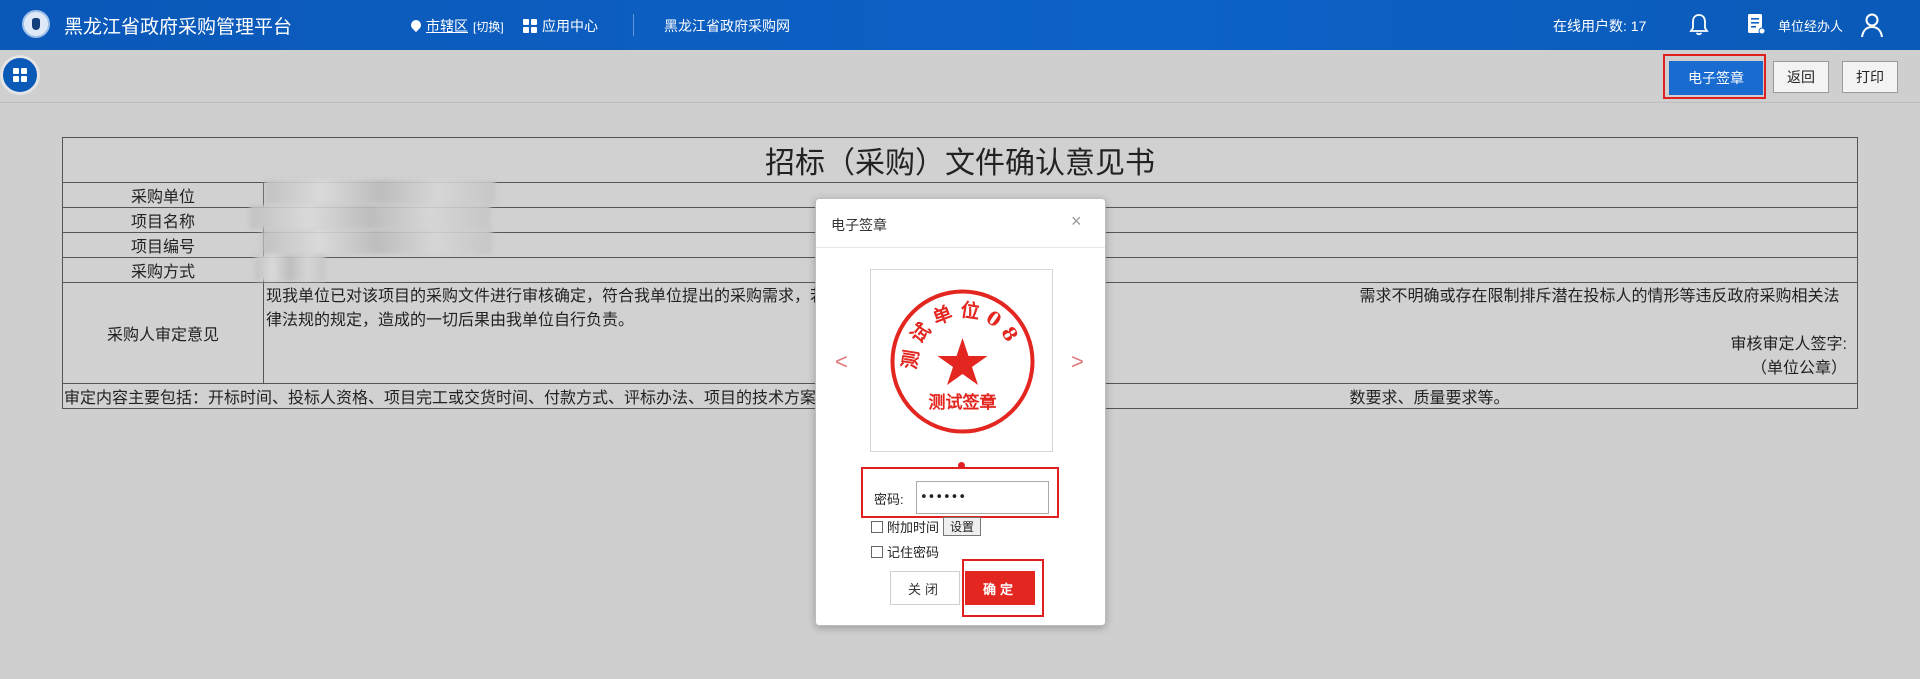 This screenshot has height=679, width=1920. I want to click on add-time-label: 附加时间, so click(913, 527).